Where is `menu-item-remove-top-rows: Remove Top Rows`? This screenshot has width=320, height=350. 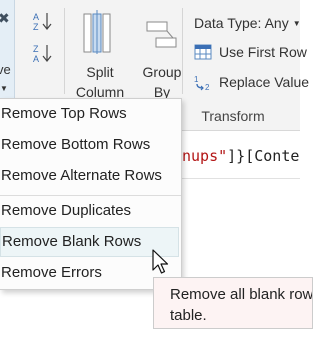 menu-item-remove-top-rows: Remove Top Rows is located at coordinates (89, 114).